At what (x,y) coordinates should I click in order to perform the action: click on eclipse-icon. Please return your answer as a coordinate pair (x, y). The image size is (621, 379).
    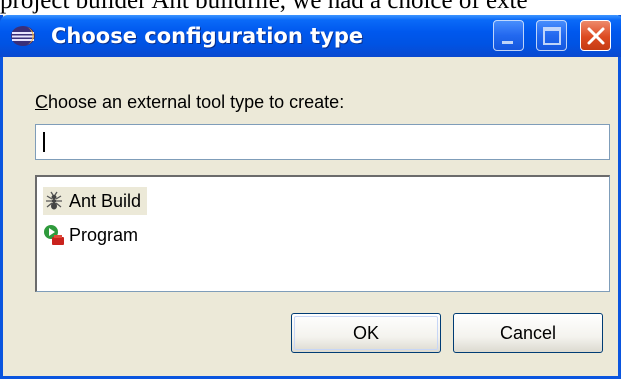
    Looking at the image, I should click on (23, 36).